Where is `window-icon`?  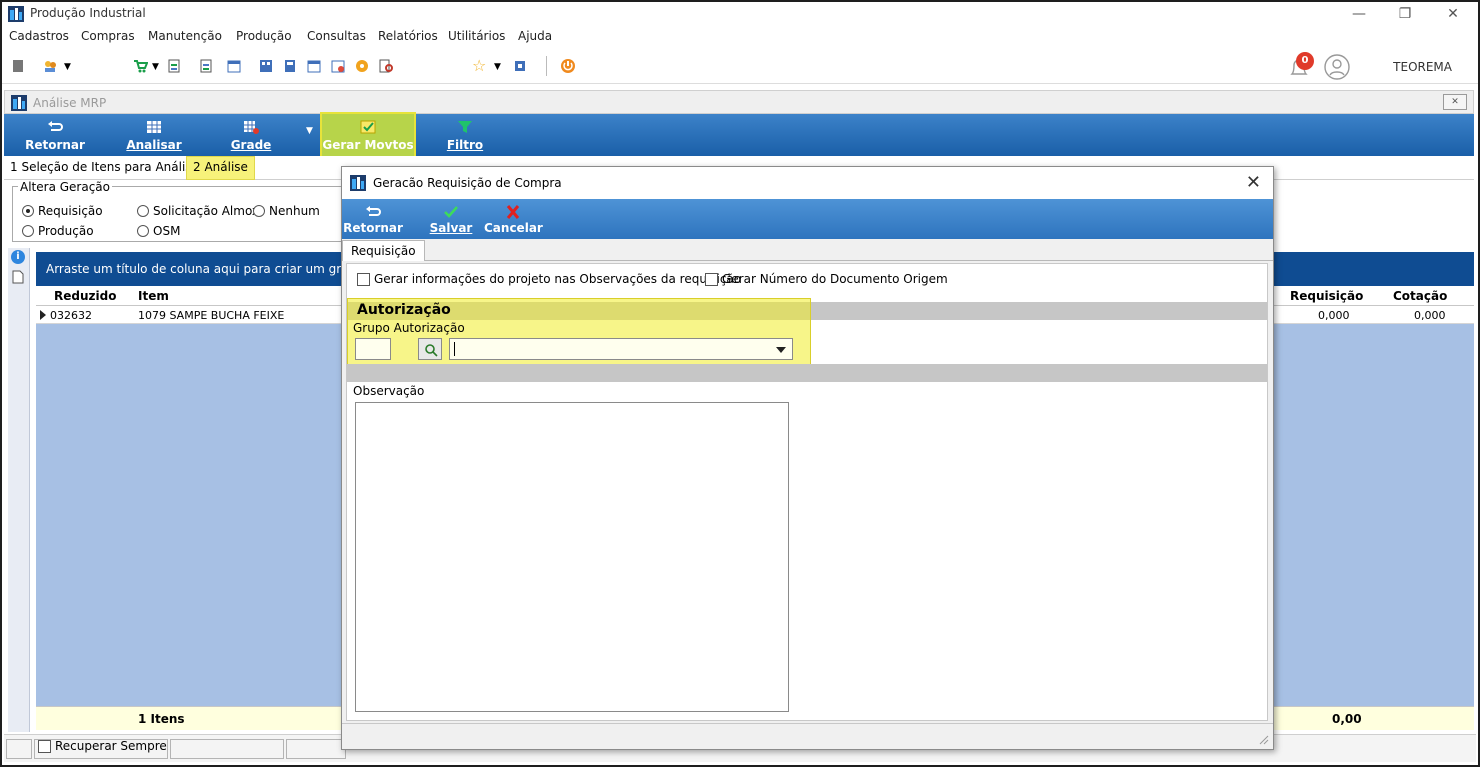
window-icon is located at coordinates (520, 66).